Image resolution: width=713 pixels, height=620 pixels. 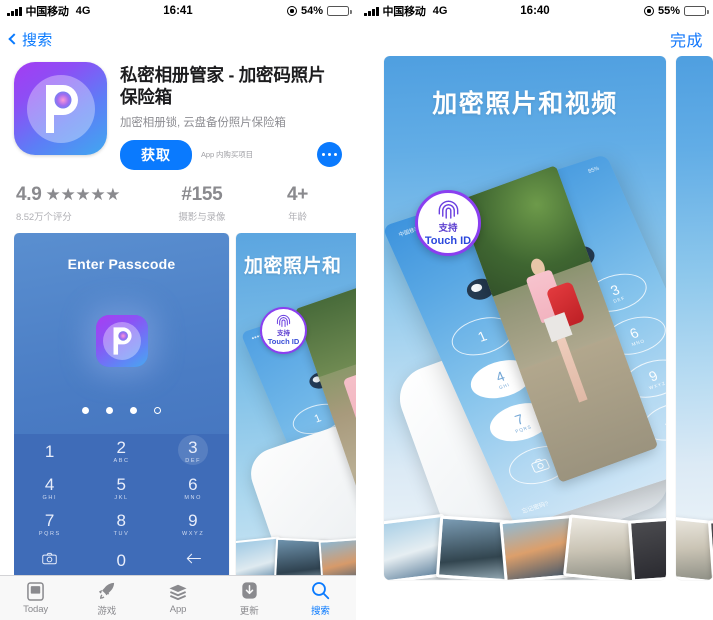 What do you see at coordinates (519, 419) in the screenshot?
I see `gallery-key-7-number: 7` at bounding box center [519, 419].